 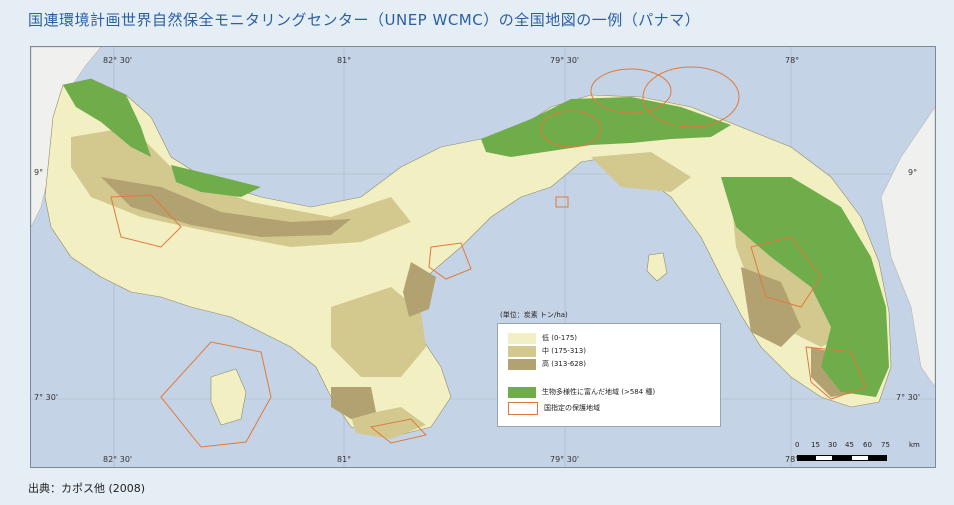 I want to click on scale-label-0: 0, so click(x=797, y=445).